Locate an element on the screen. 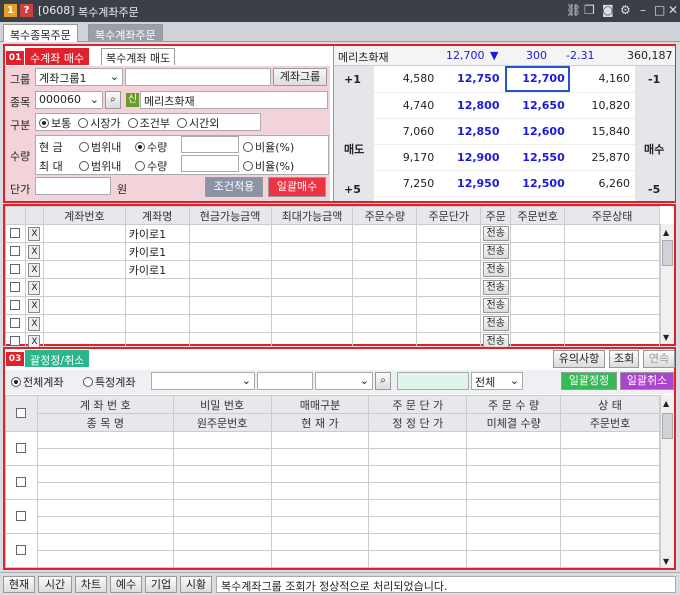 This screenshot has height=595, width=680. status-btn-company: 기업 is located at coordinates (161, 584).